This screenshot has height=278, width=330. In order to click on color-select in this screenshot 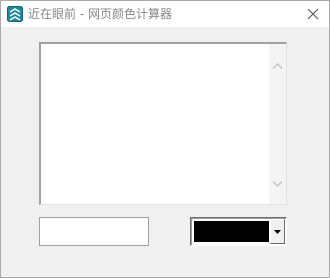, I will do `click(238, 231)`.